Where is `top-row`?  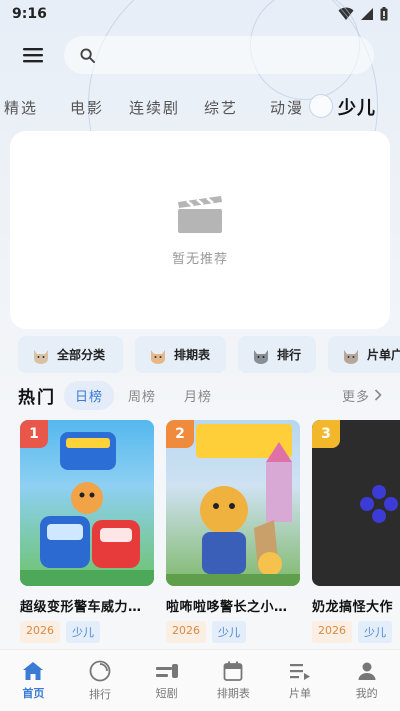 top-row is located at coordinates (194, 55).